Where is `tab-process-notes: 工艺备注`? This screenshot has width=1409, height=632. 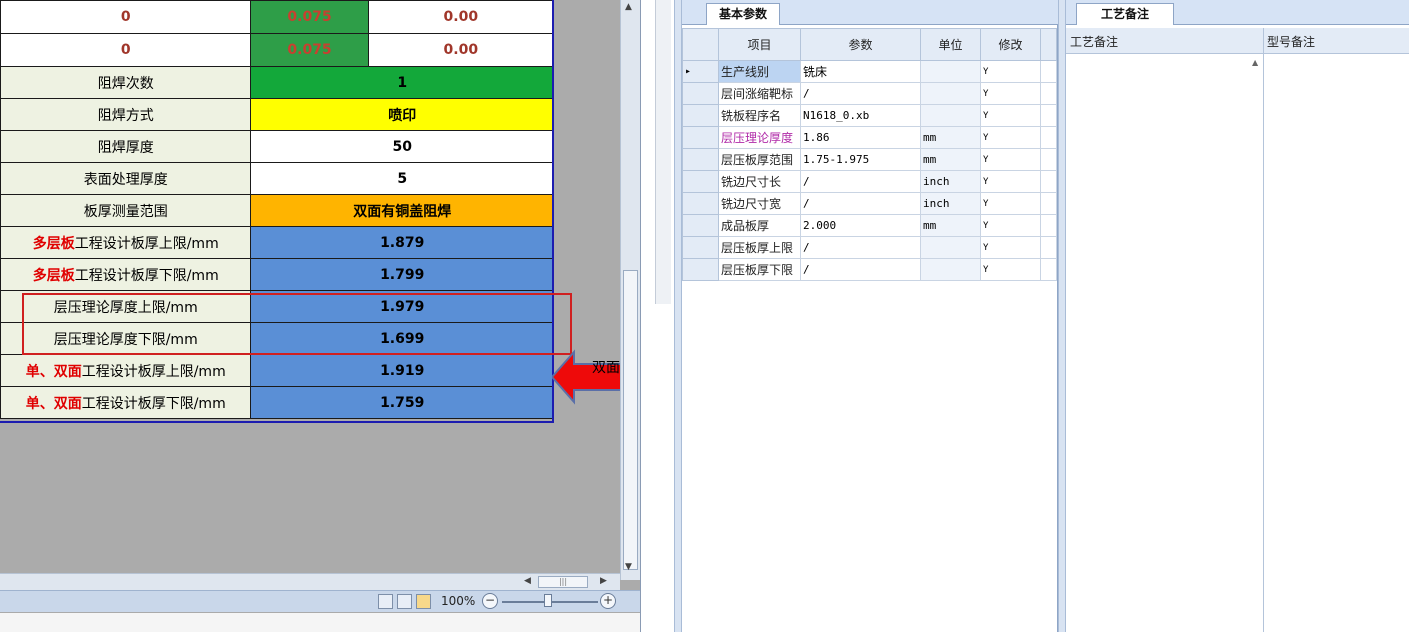 tab-process-notes: 工艺备注 is located at coordinates (1125, 14).